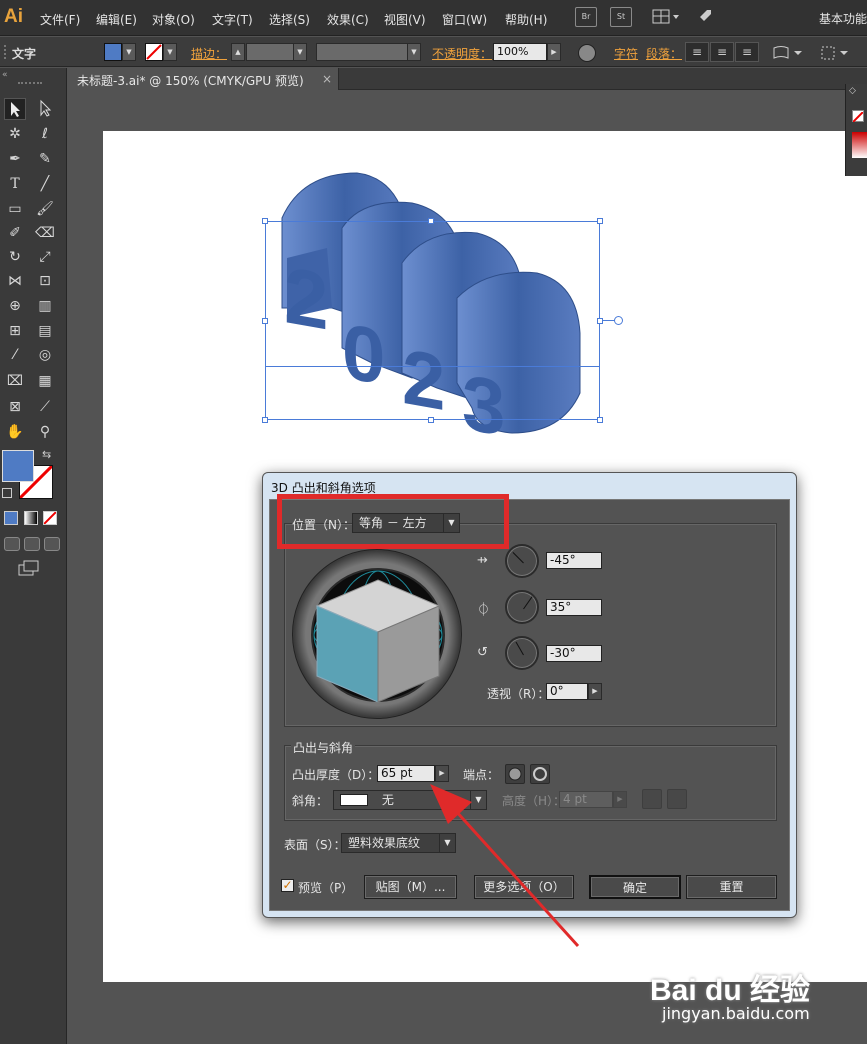  I want to click on handle-mid-right, so click(600, 321).